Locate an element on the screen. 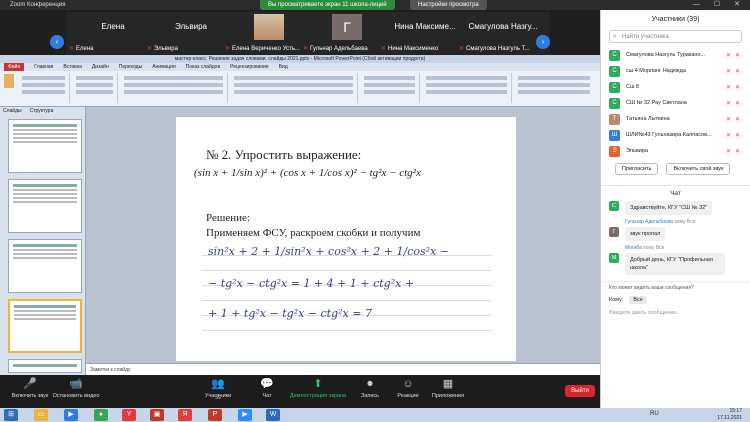  ppt-tab: Вставка is located at coordinates (72, 67).